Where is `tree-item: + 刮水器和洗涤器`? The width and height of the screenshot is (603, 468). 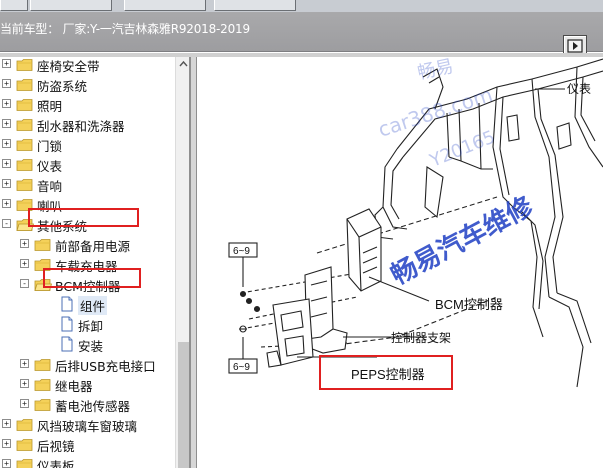 tree-item: + 刮水器和洗涤器 is located at coordinates (87, 124).